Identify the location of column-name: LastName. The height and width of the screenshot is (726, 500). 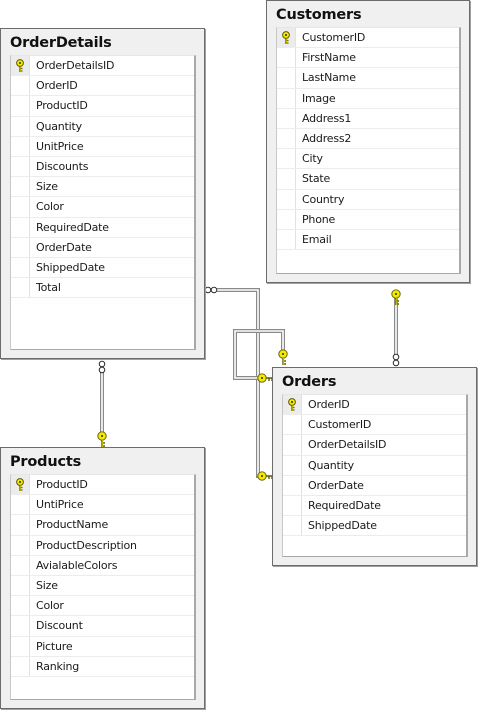
(329, 78).